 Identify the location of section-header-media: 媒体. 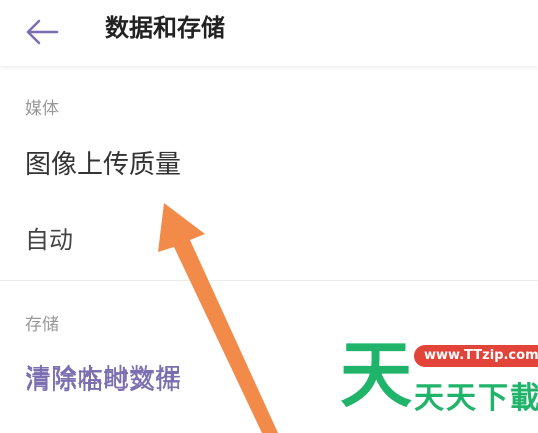
(42, 109).